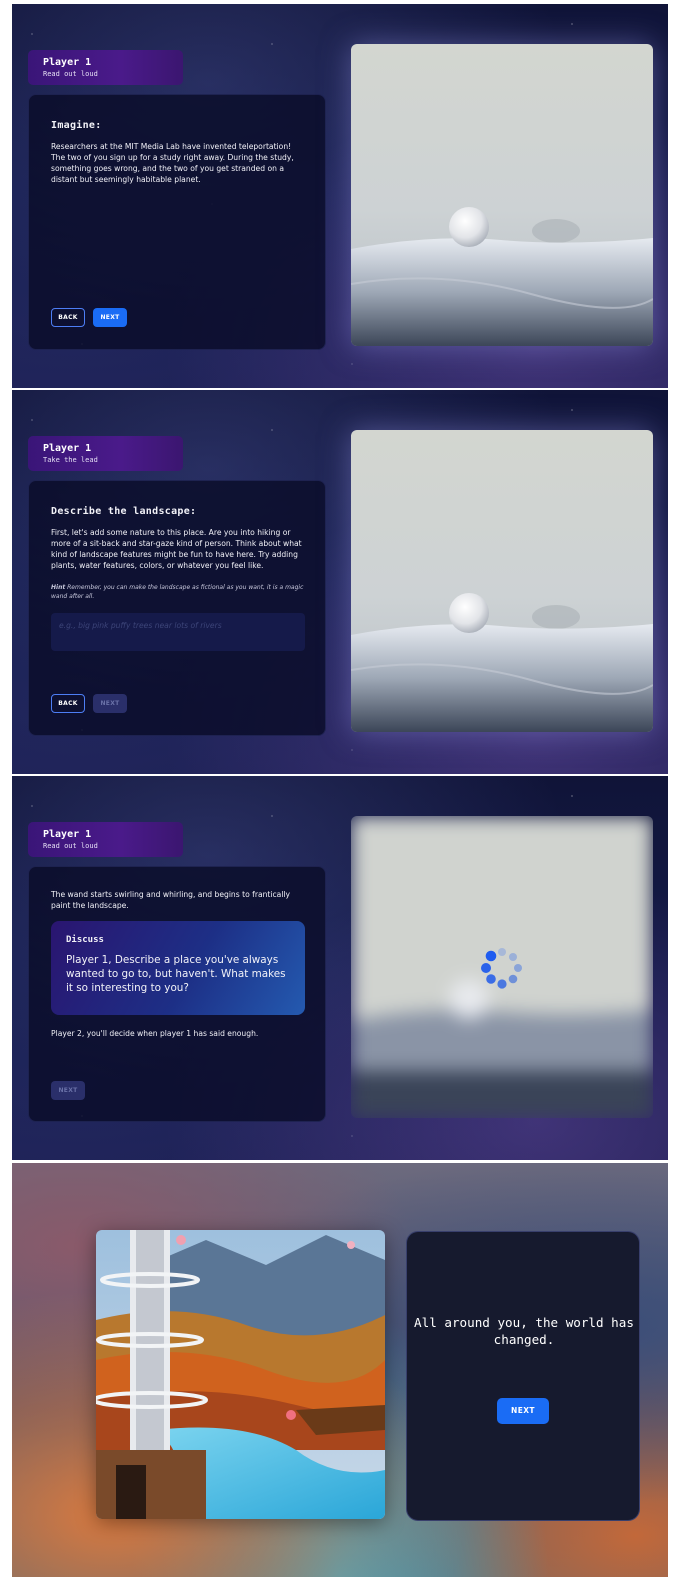 The height and width of the screenshot is (1577, 675). Describe the element at coordinates (524, 1331) in the screenshot. I see `world-changed-message: All around you, the world has changed.` at that location.